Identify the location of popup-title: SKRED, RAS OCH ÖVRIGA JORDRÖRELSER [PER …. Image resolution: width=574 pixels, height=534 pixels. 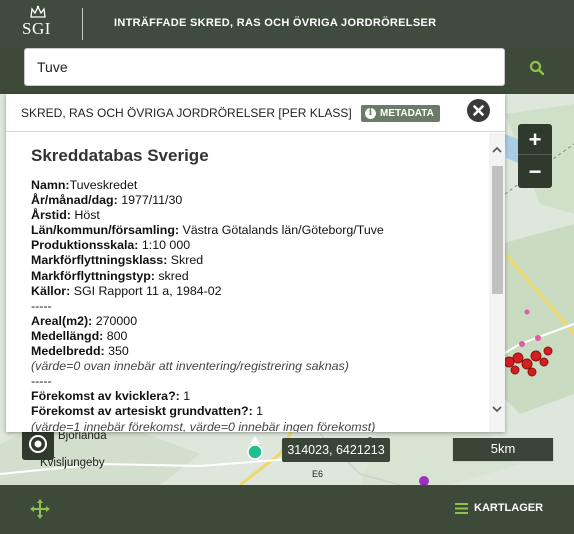
(186, 113).